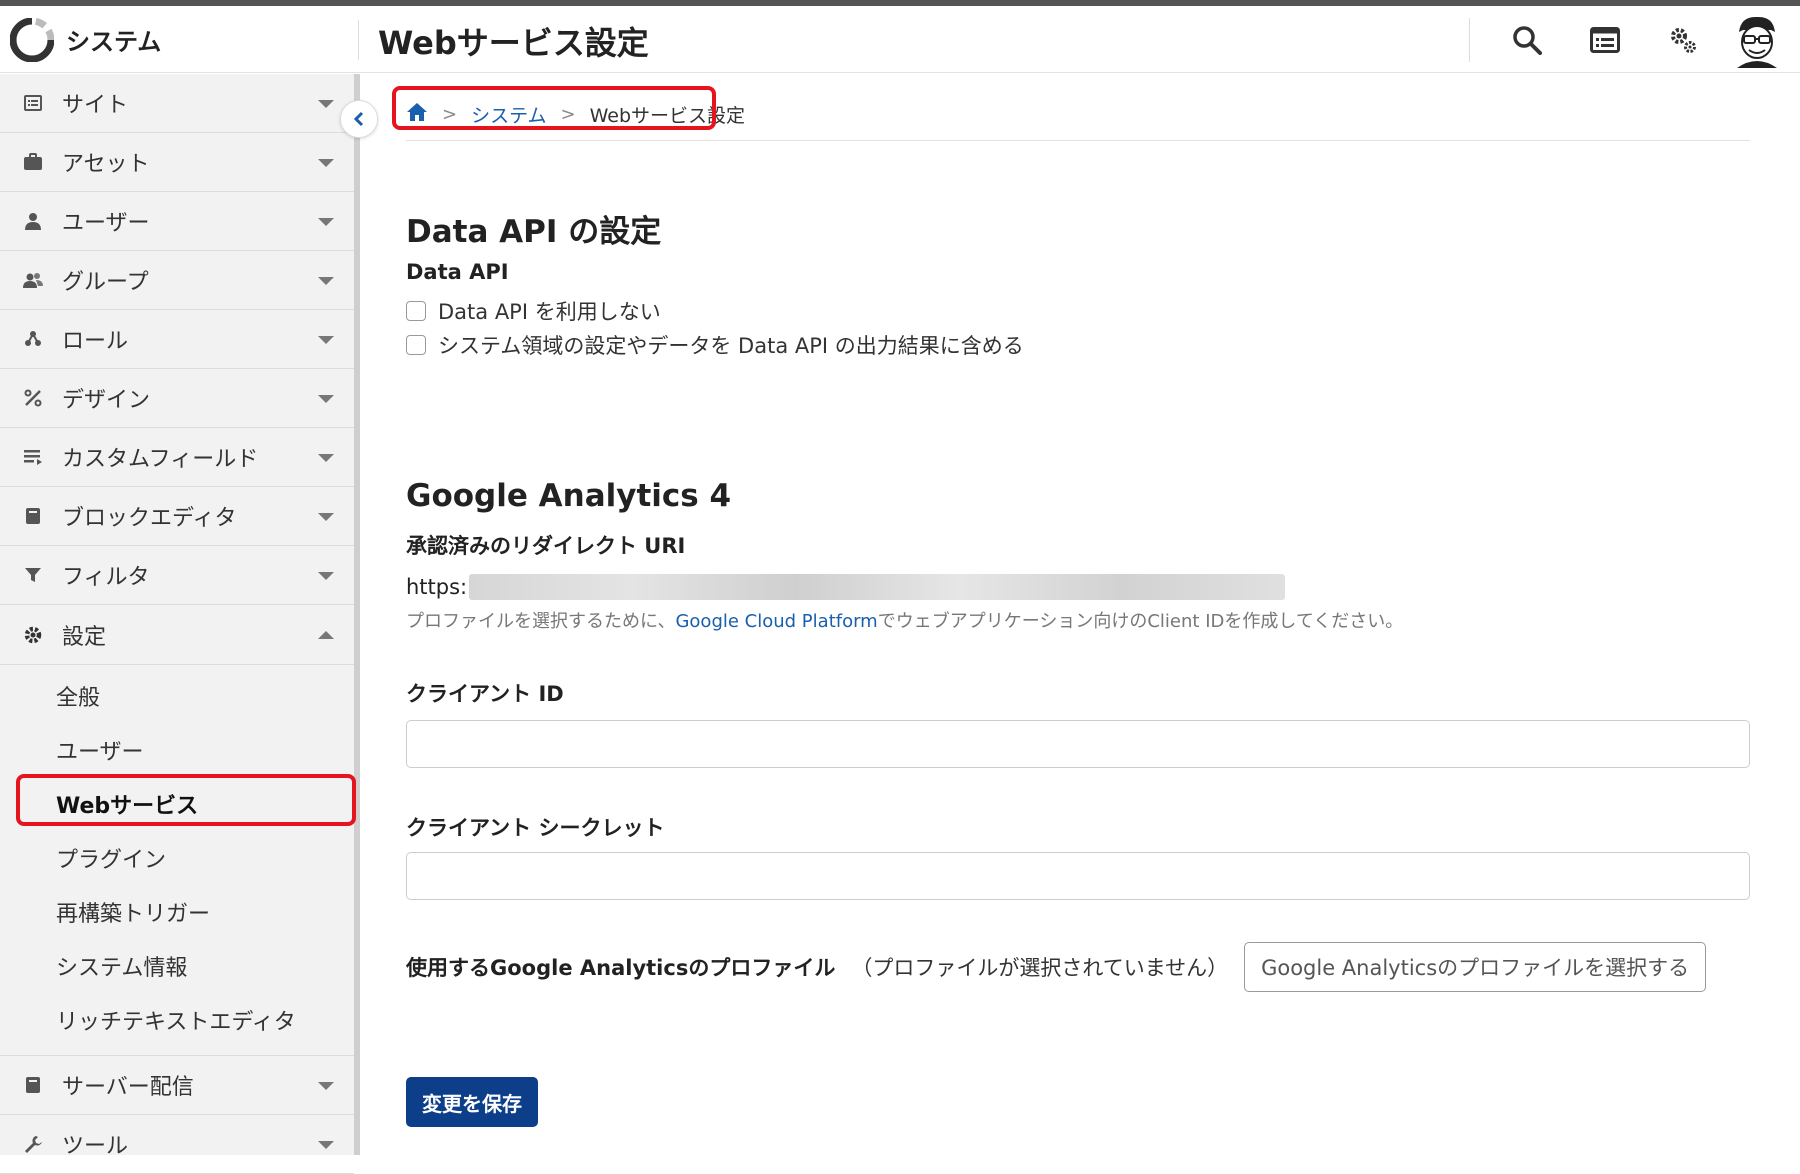 This screenshot has width=1800, height=1174. What do you see at coordinates (546, 546) in the screenshot?
I see `redirect-uri-label: 承認済みのリダイレクト URI` at bounding box center [546, 546].